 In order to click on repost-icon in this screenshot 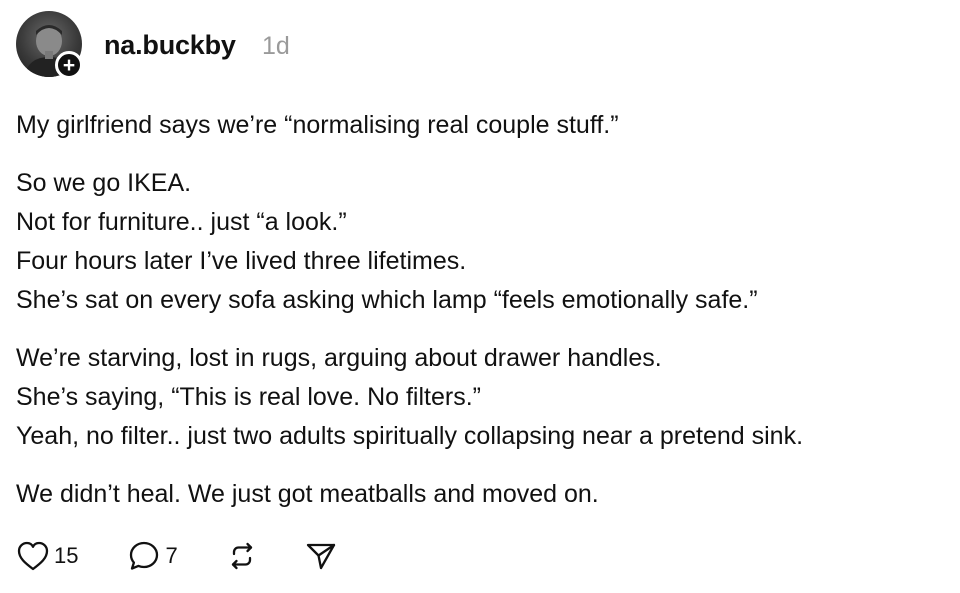, I will do `click(241, 556)`.